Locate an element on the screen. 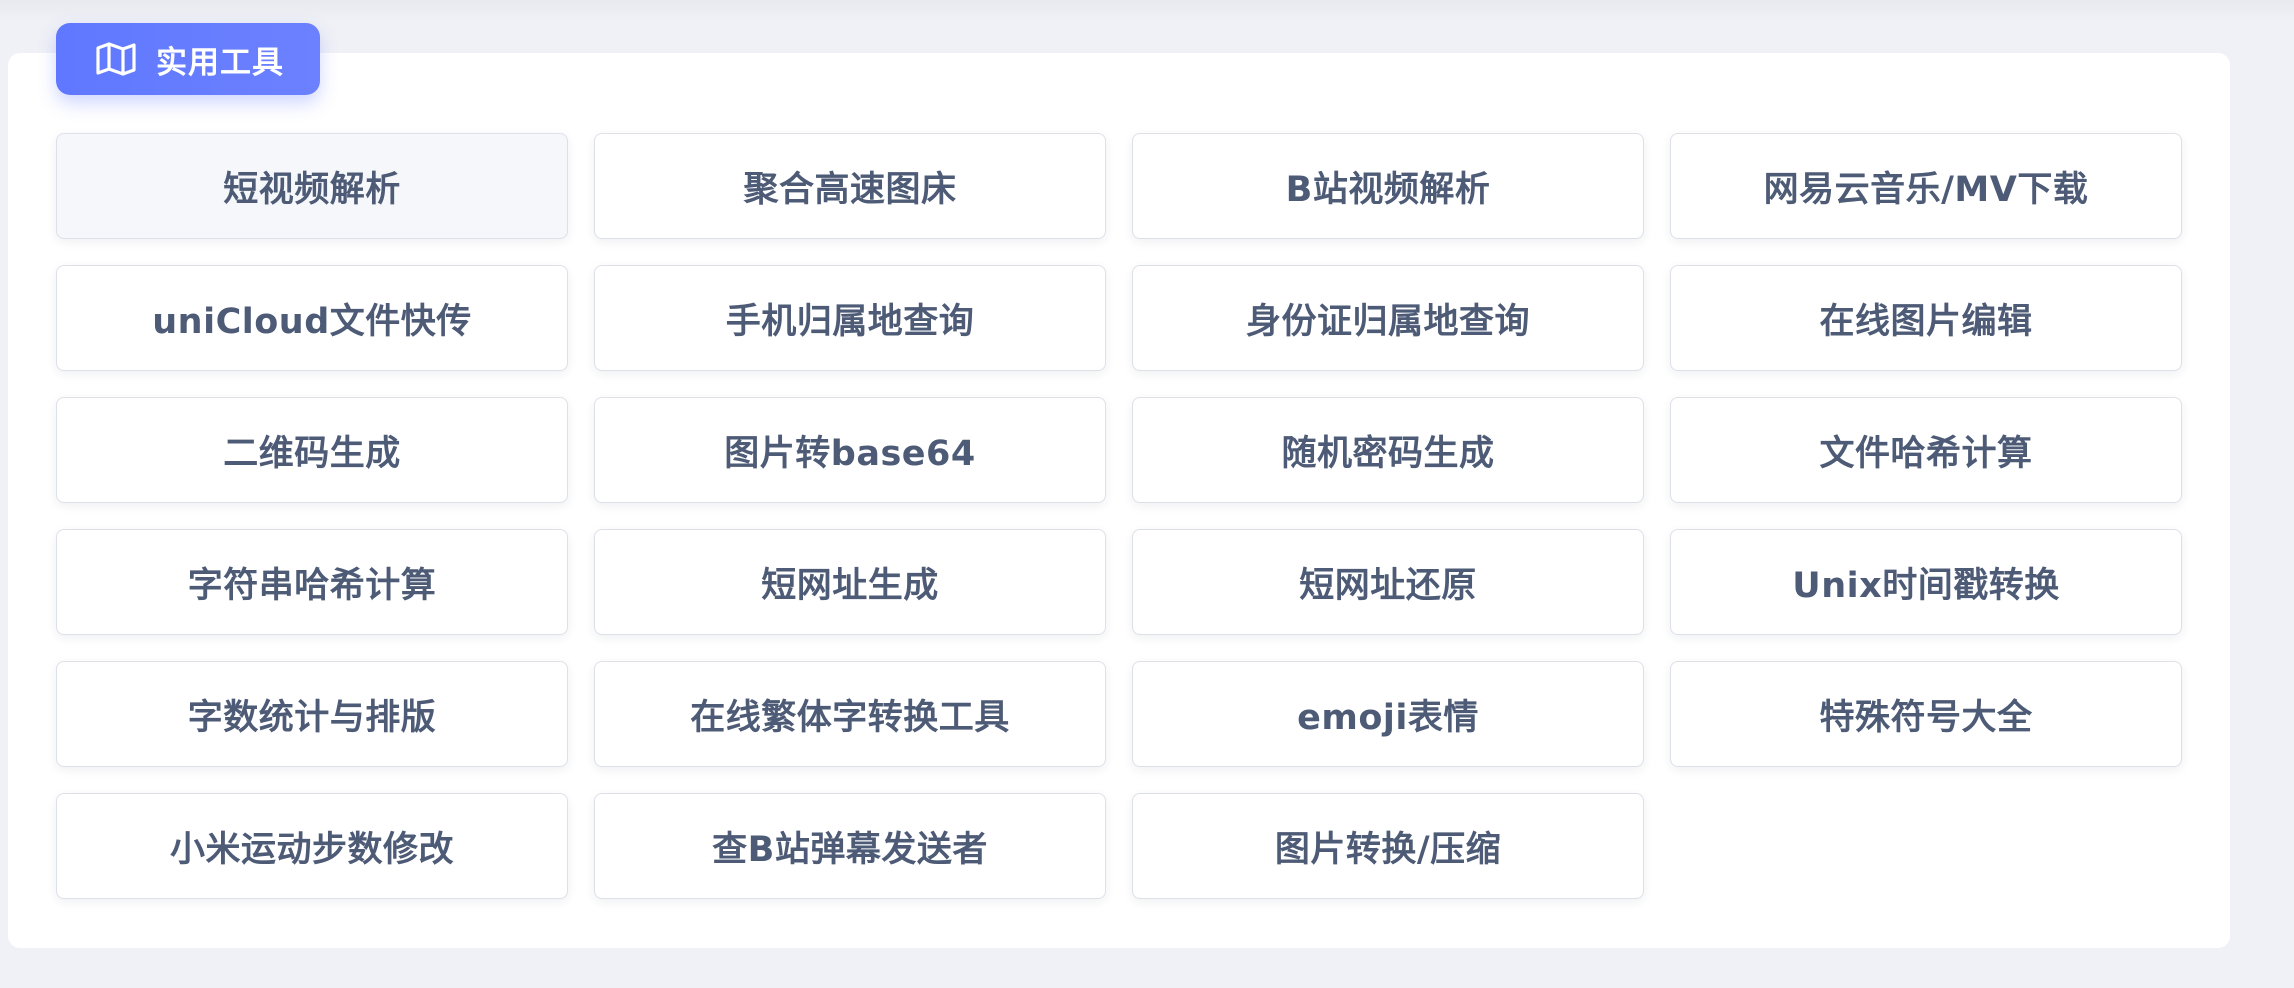 The image size is (2294, 988). tool-card-random-password: 随机密码生成 is located at coordinates (1388, 450).